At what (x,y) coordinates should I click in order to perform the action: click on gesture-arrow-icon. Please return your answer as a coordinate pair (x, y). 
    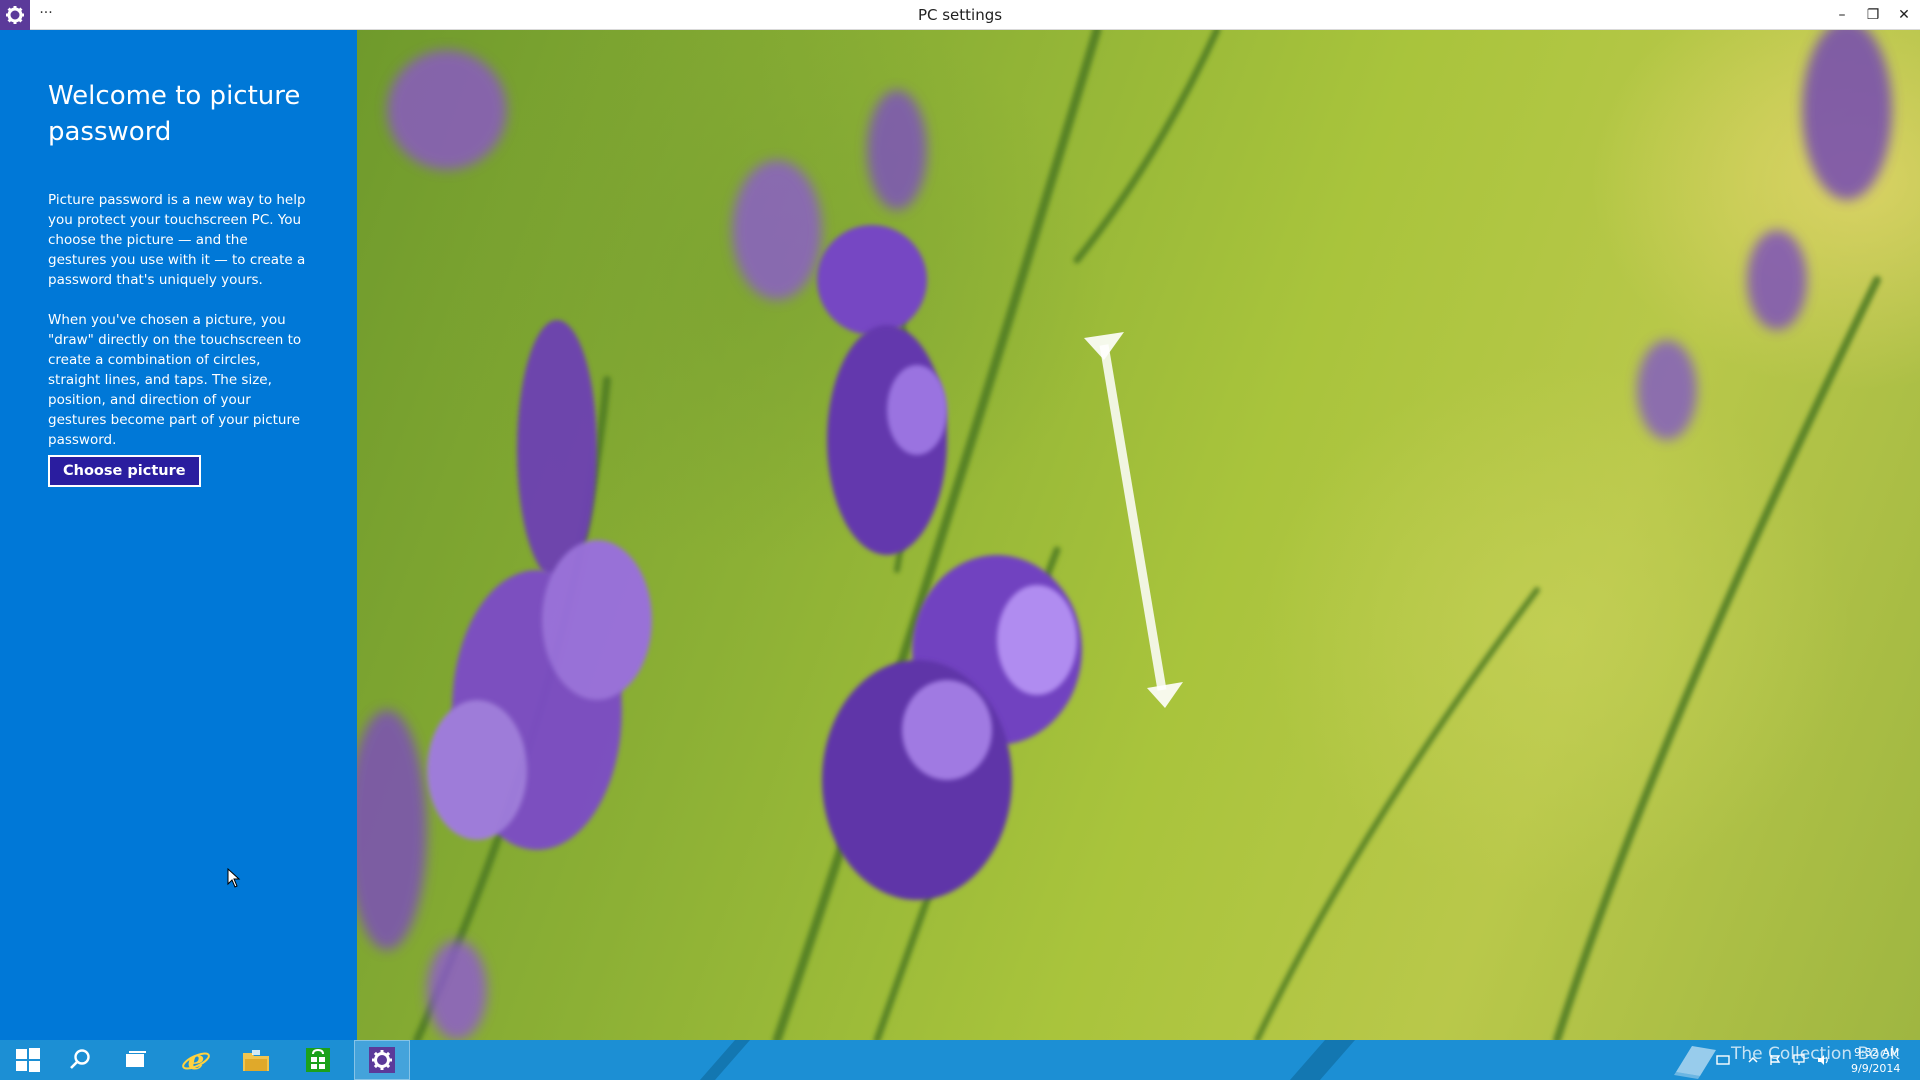
    Looking at the image, I should click on (1133, 520).